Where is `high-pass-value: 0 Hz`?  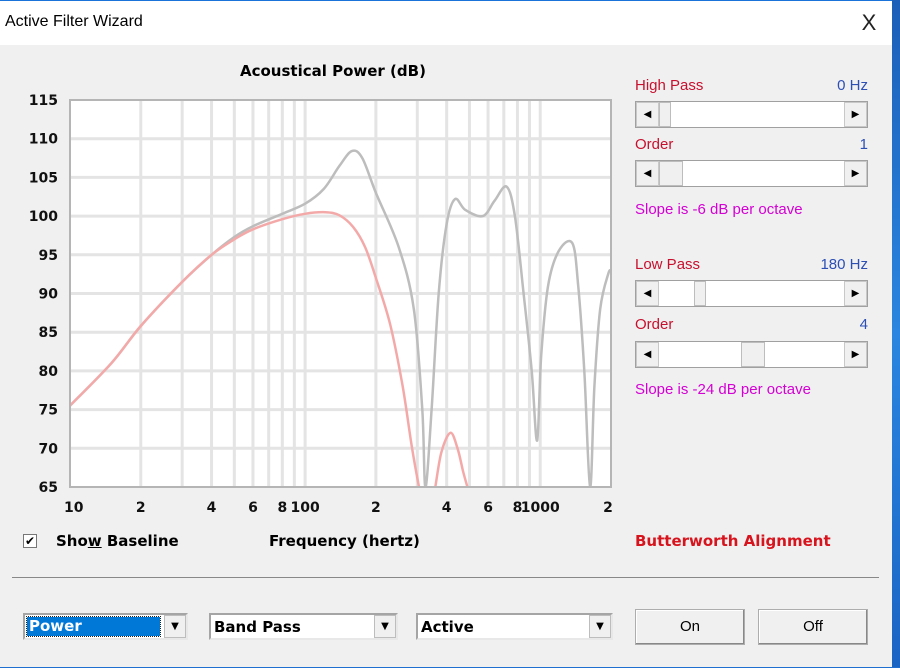
high-pass-value: 0 Hz is located at coordinates (852, 85).